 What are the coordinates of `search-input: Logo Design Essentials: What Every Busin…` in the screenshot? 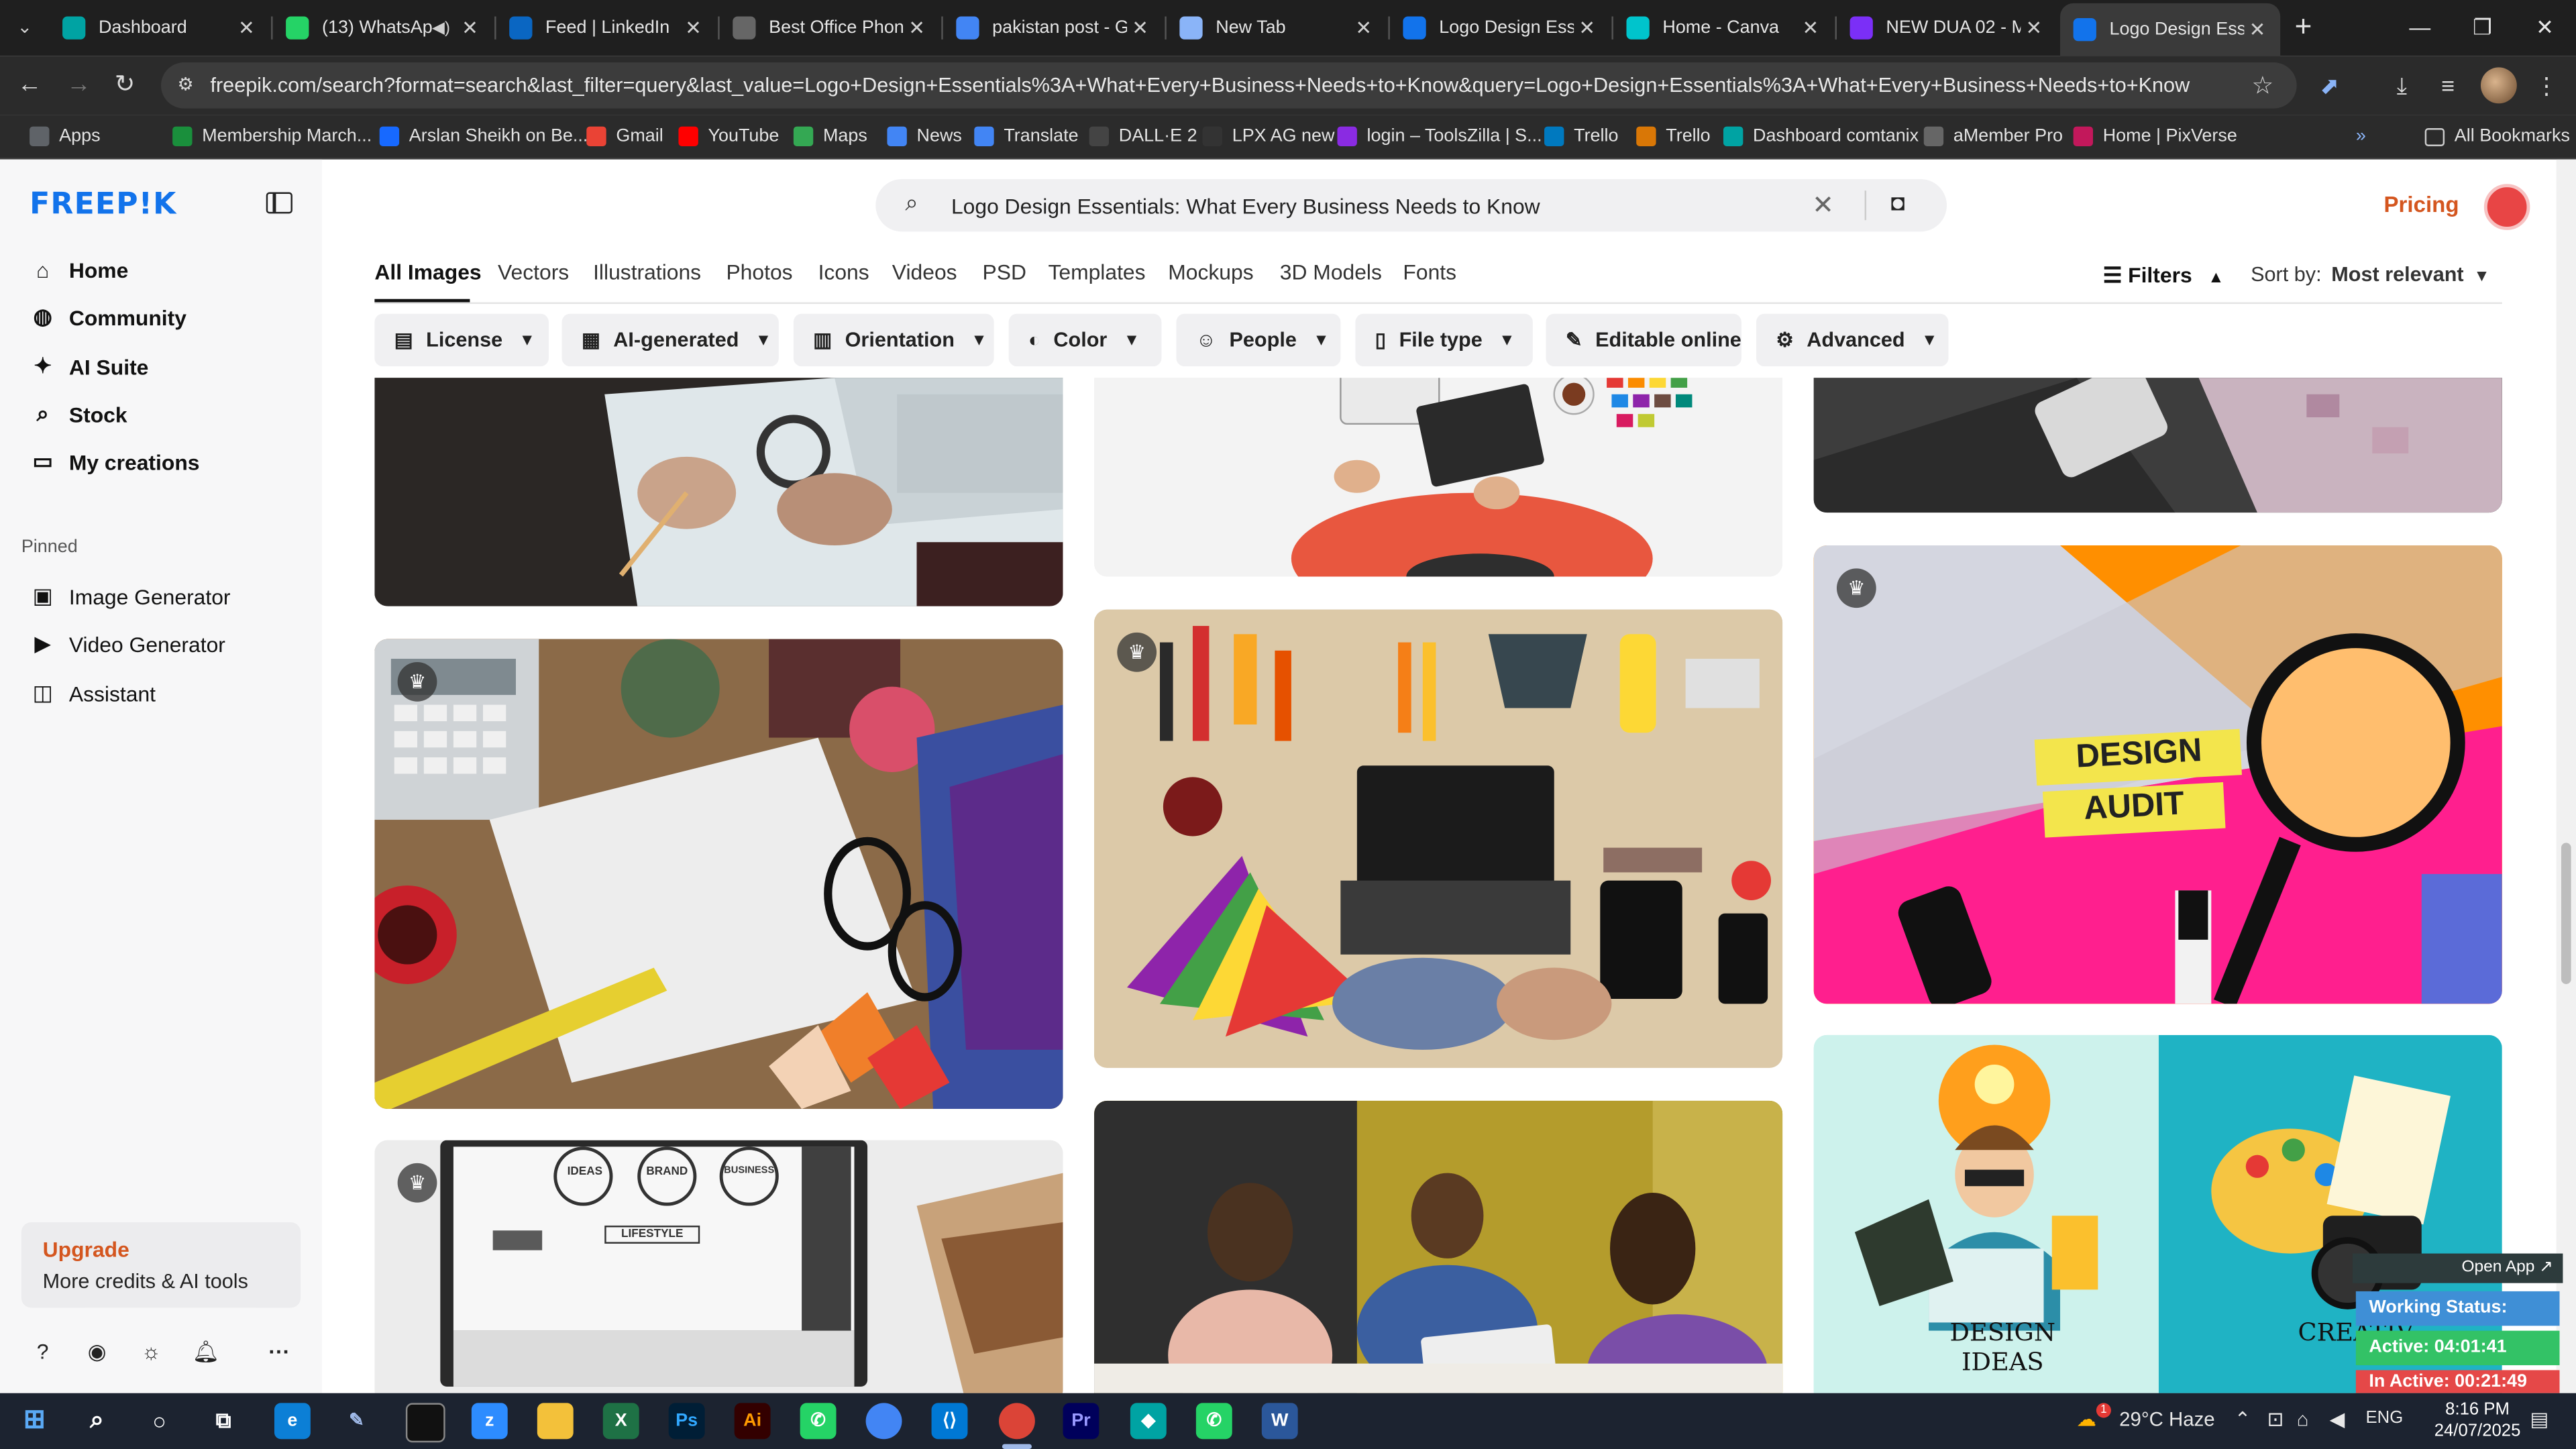 It's located at (1245, 206).